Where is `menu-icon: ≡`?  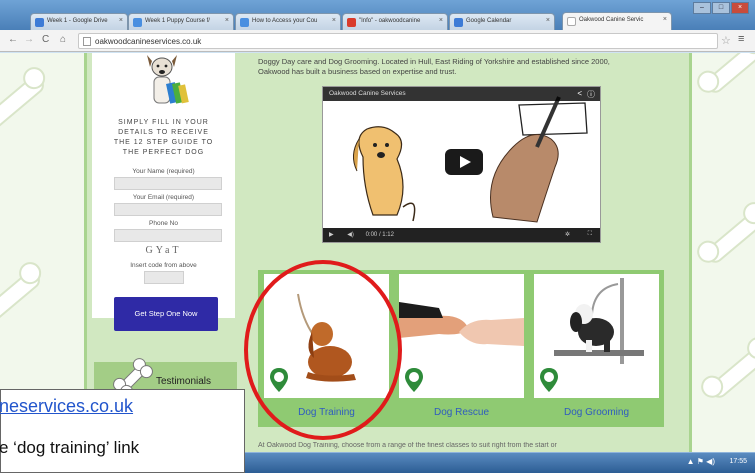 menu-icon: ≡ is located at coordinates (741, 39).